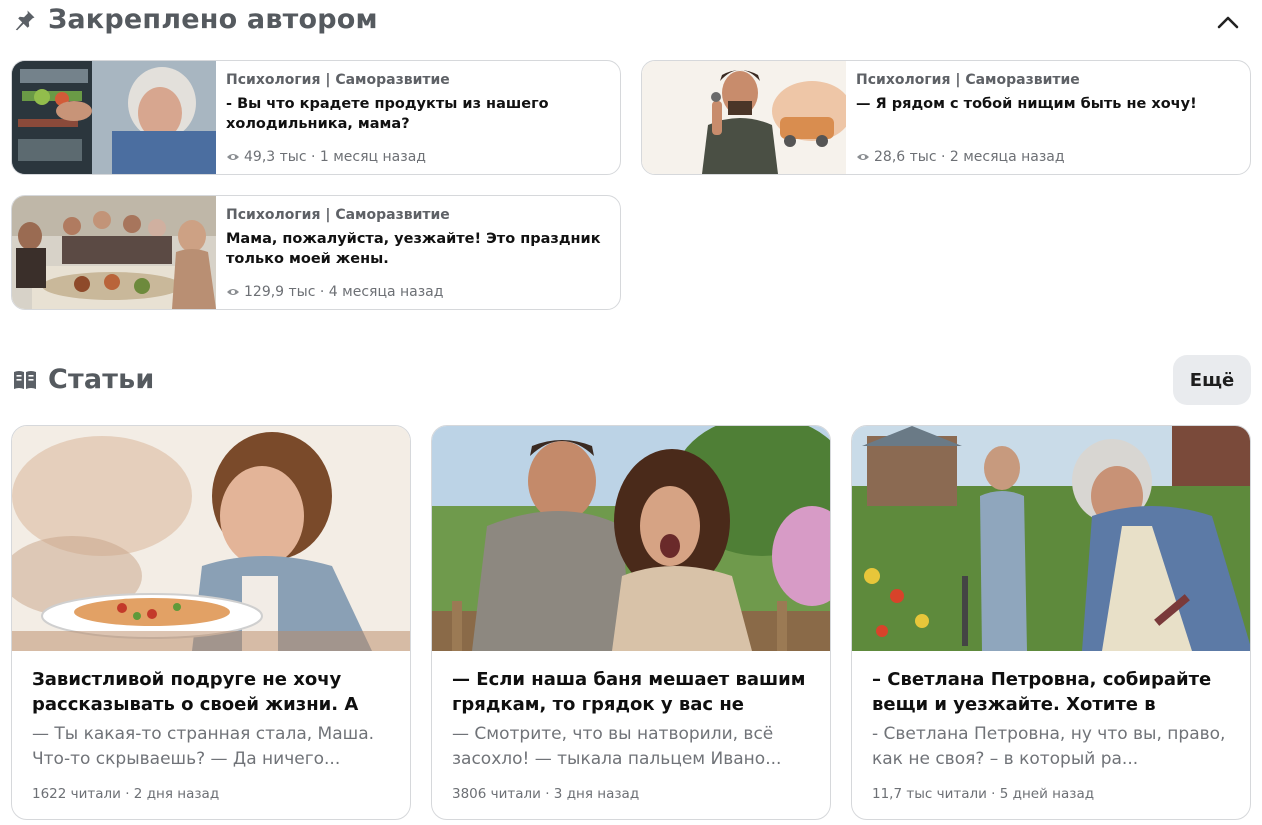  What do you see at coordinates (25, 20) in the screenshot?
I see `pin-icon` at bounding box center [25, 20].